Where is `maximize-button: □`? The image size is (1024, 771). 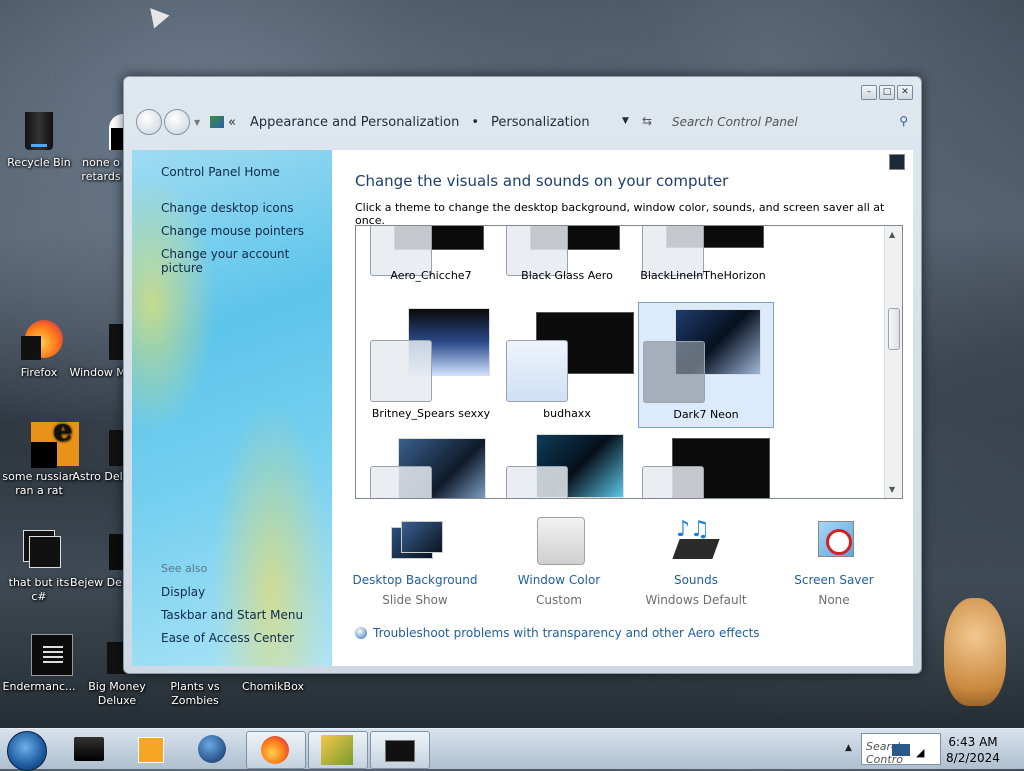 maximize-button: □ is located at coordinates (887, 92).